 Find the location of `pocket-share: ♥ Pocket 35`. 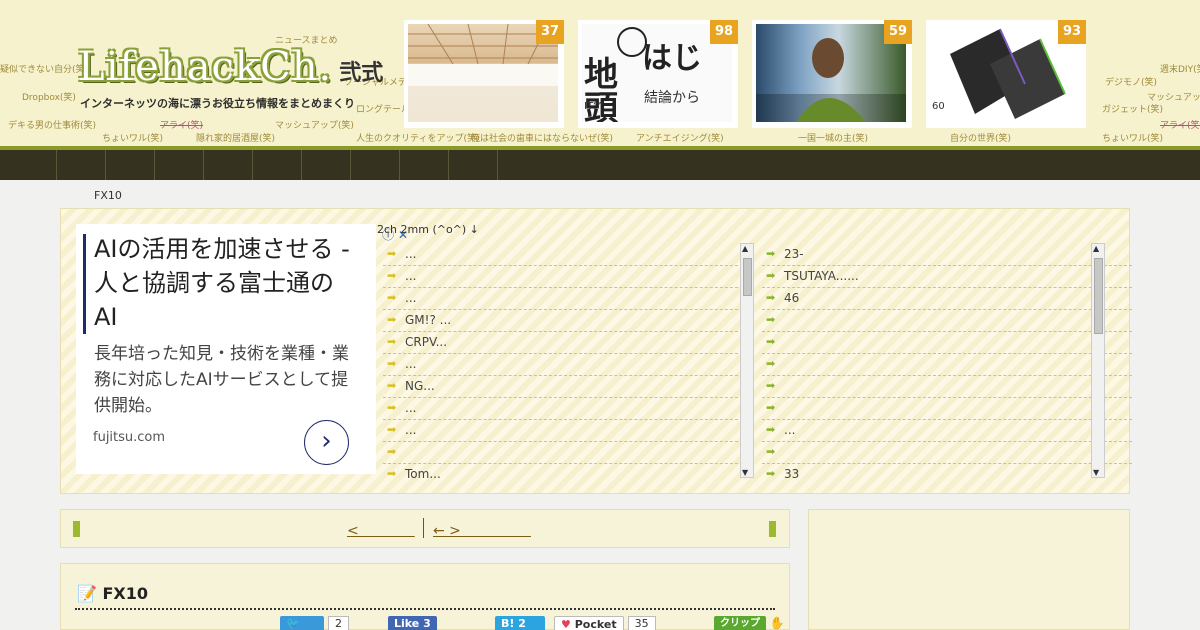

pocket-share: ♥ Pocket 35 is located at coordinates (605, 623).